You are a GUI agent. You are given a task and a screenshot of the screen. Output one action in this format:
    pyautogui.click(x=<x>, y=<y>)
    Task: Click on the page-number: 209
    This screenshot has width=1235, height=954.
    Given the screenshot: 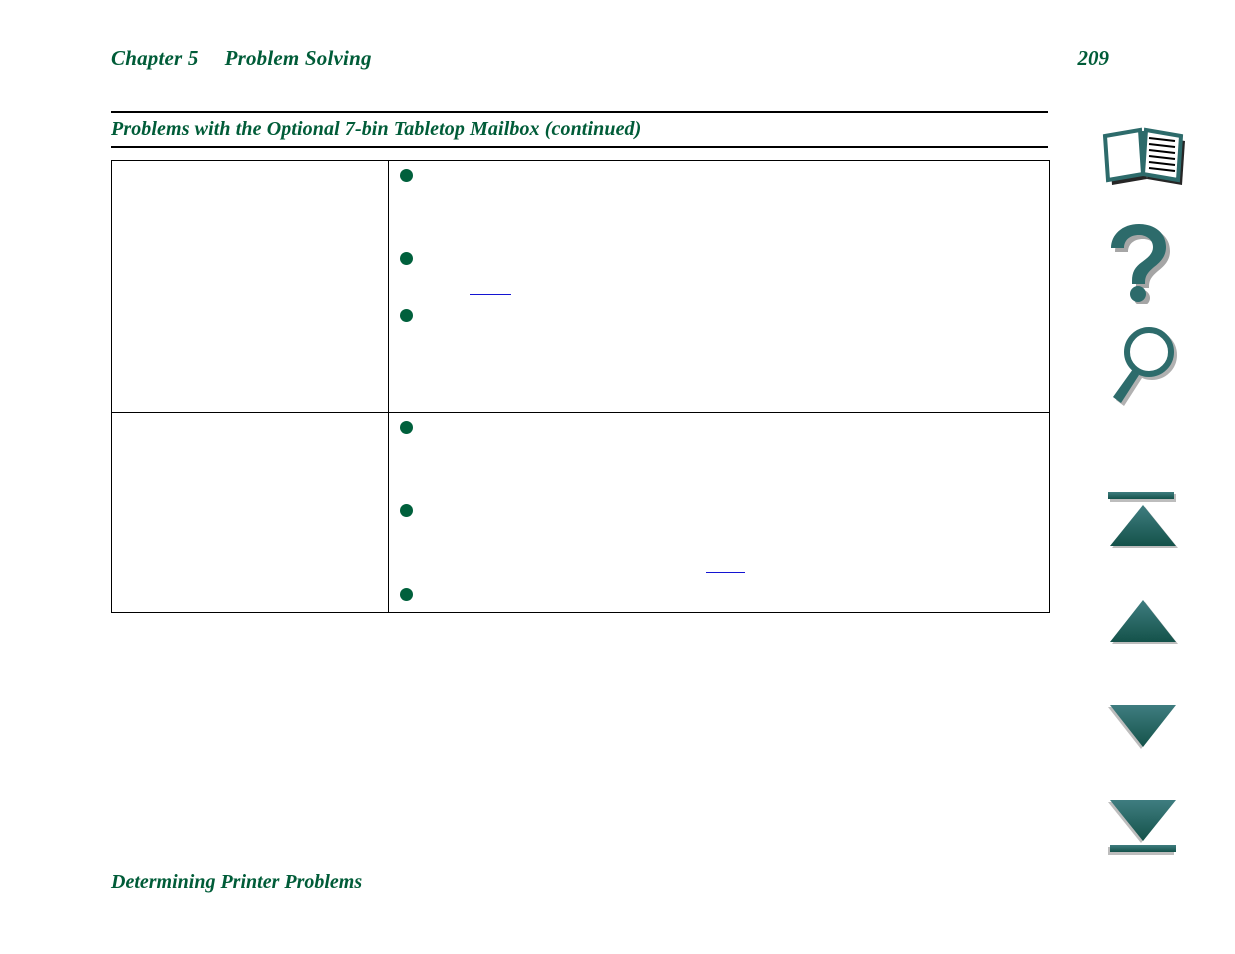 What is the action you would take?
    pyautogui.click(x=1093, y=58)
    